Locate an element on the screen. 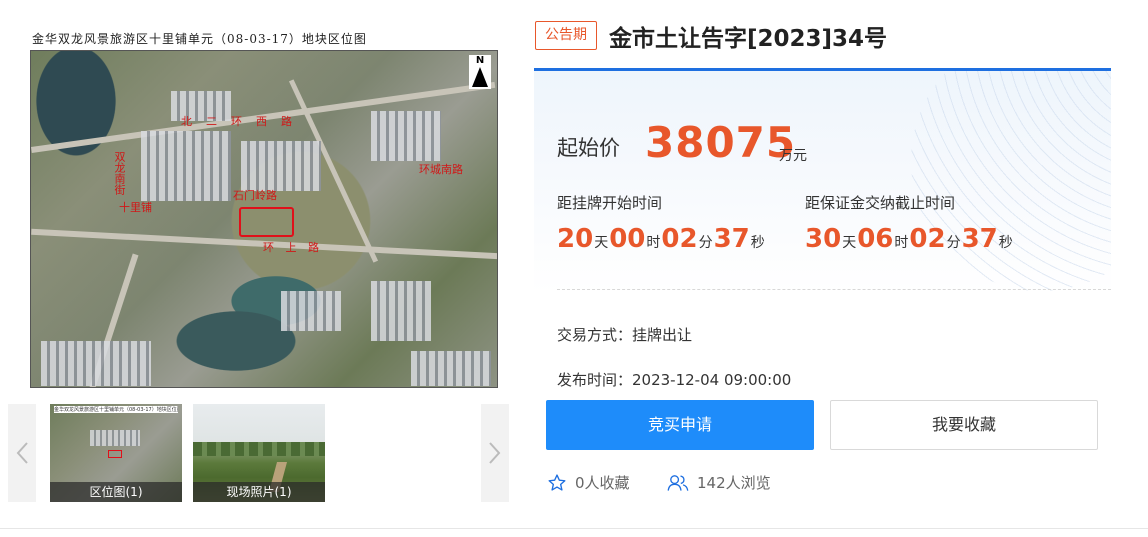 This screenshot has width=1148, height=537. countdown-days: 30 is located at coordinates (823, 239).